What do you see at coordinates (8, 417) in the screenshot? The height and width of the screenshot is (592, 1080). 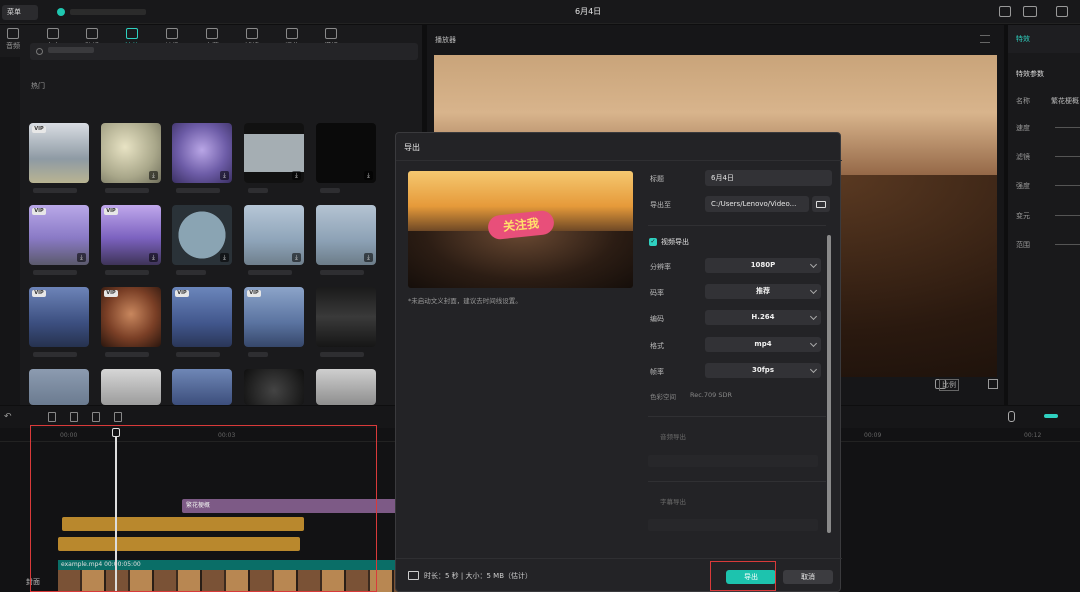 I see `undo-icon: ↶` at bounding box center [8, 417].